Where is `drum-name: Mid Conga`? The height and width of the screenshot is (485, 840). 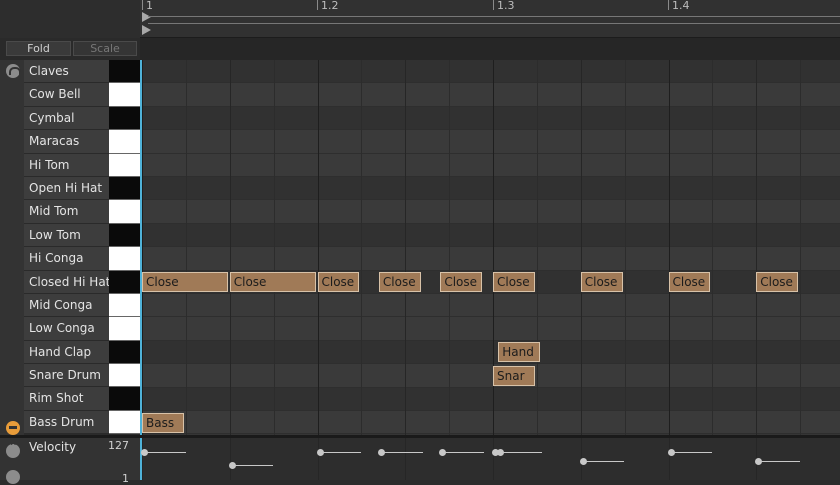
drum-name: Mid Conga is located at coordinates (66, 305).